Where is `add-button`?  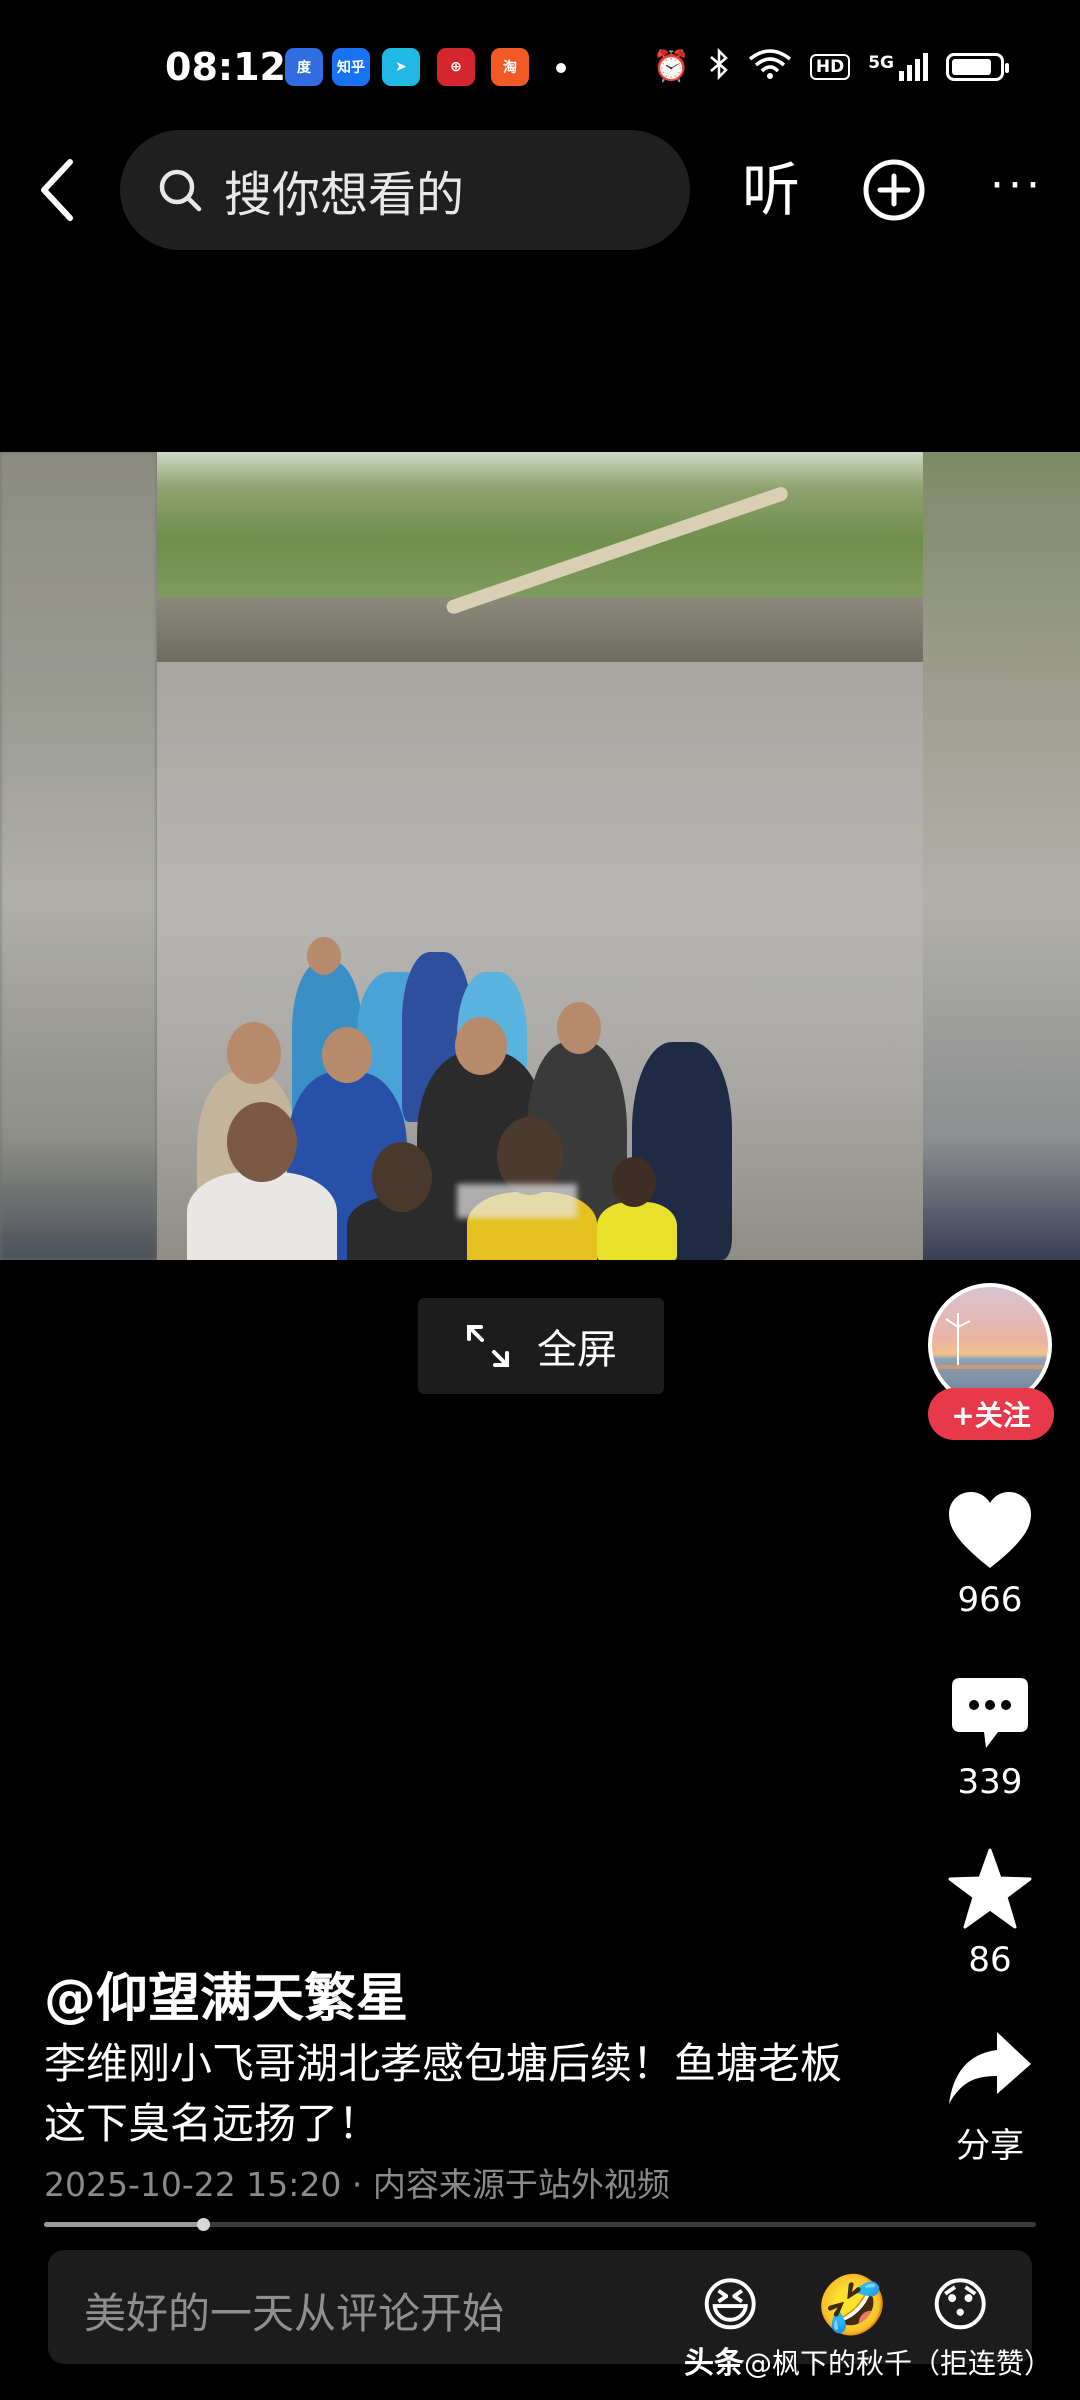
add-button is located at coordinates (894, 192).